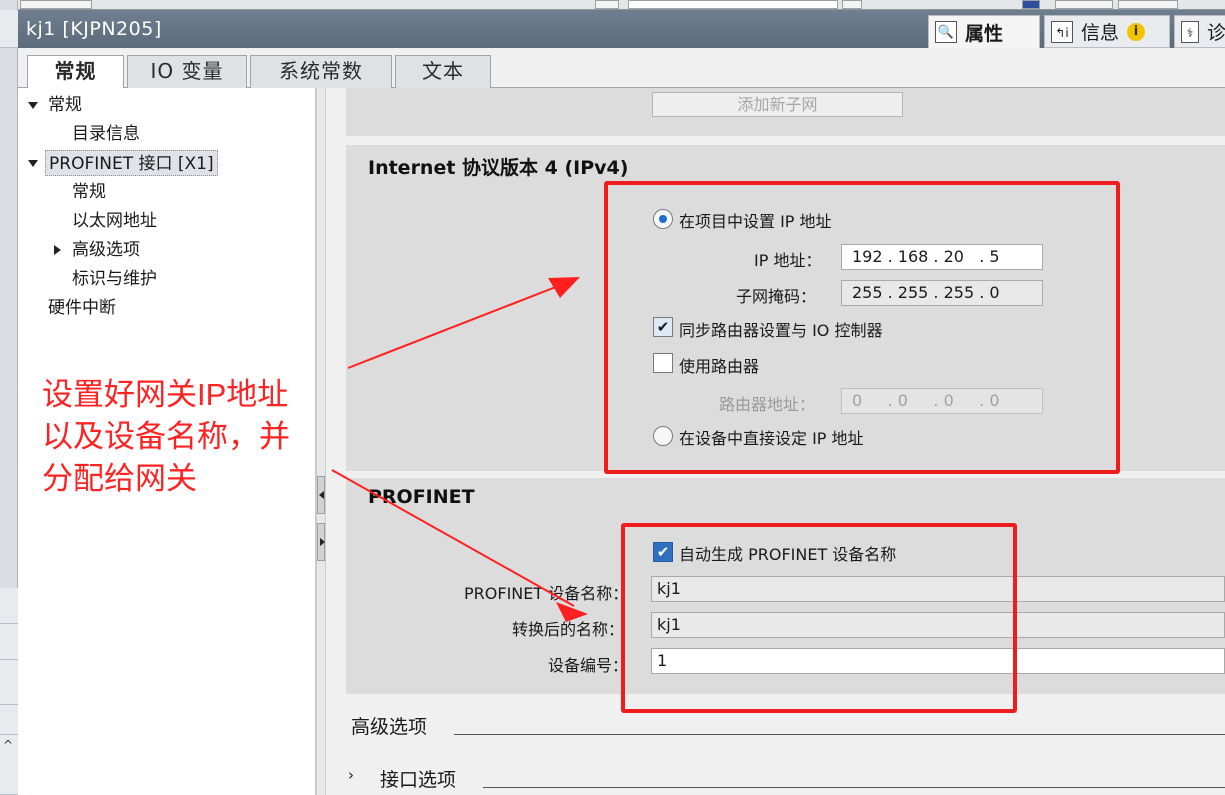 The height and width of the screenshot is (795, 1225). I want to click on annotation-arrows, so click(459, 449).